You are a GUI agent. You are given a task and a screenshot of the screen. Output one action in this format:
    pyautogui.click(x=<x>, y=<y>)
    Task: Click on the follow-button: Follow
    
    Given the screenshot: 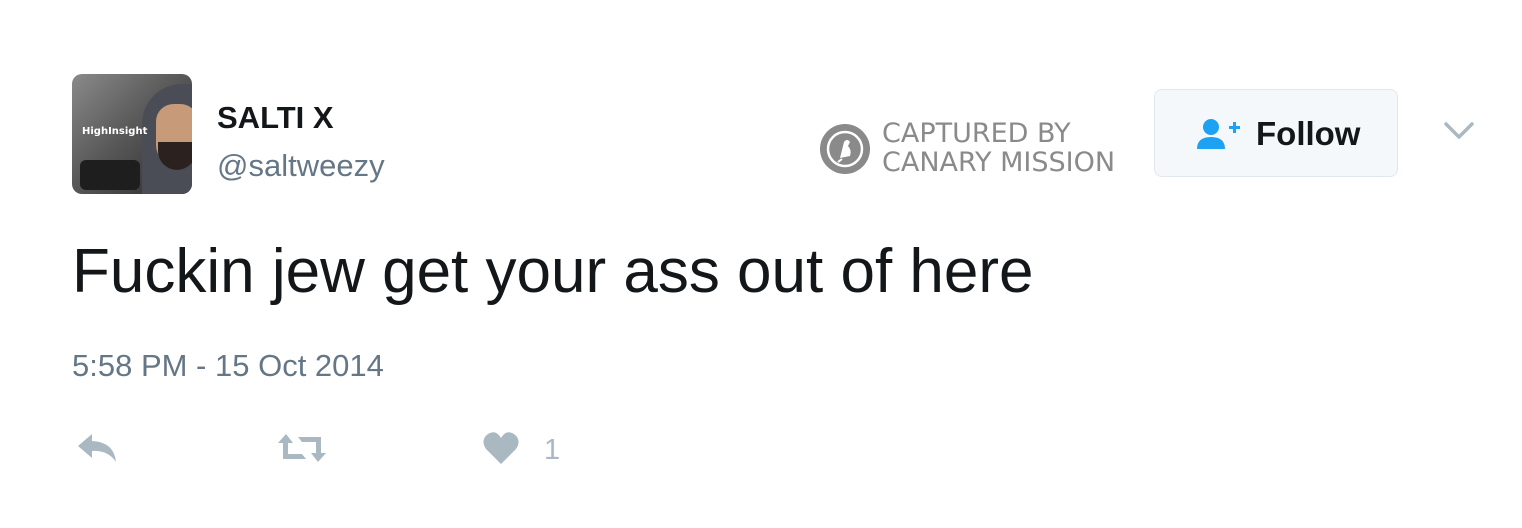 What is the action you would take?
    pyautogui.click(x=1276, y=133)
    